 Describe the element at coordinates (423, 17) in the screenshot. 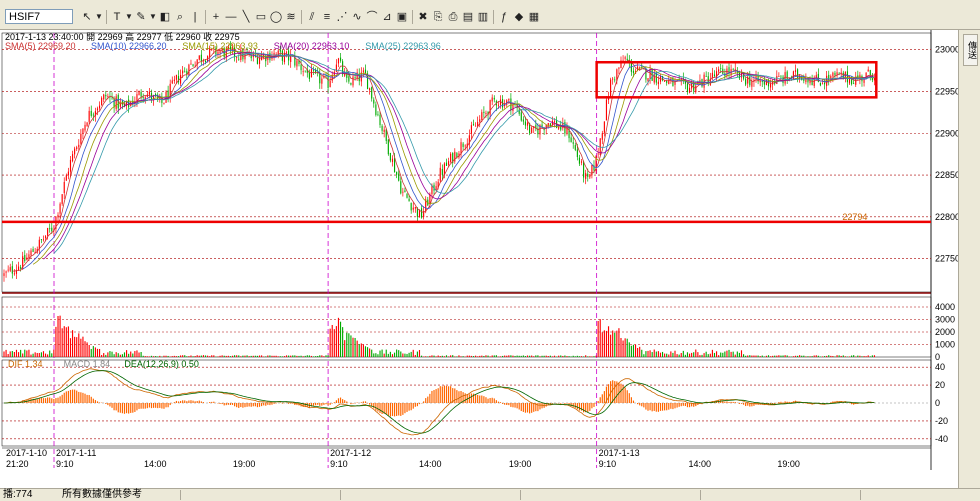

I see `delete-tool-icon: ✖` at that location.